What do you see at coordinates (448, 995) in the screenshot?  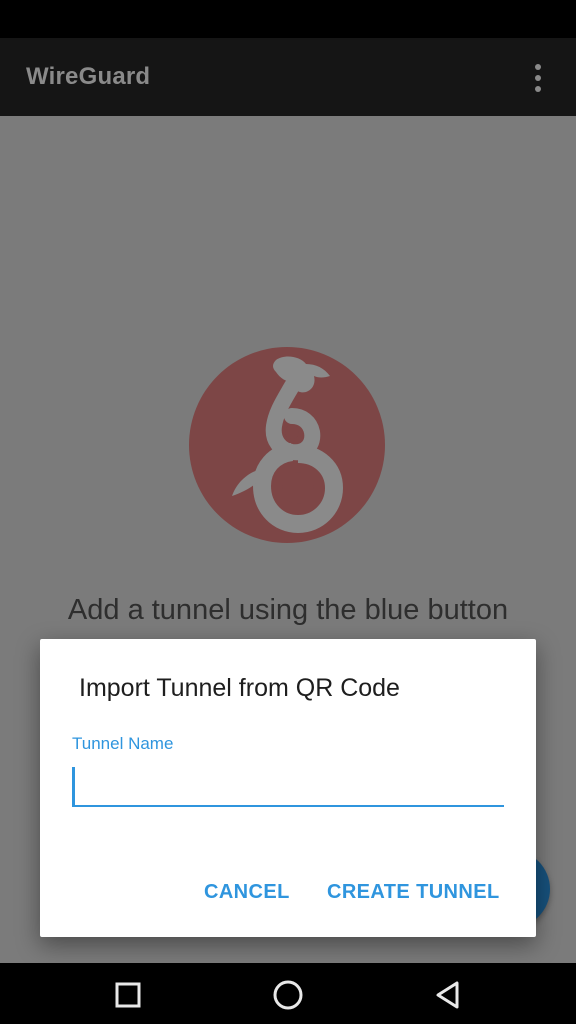 I see `back-triangle-icon` at bounding box center [448, 995].